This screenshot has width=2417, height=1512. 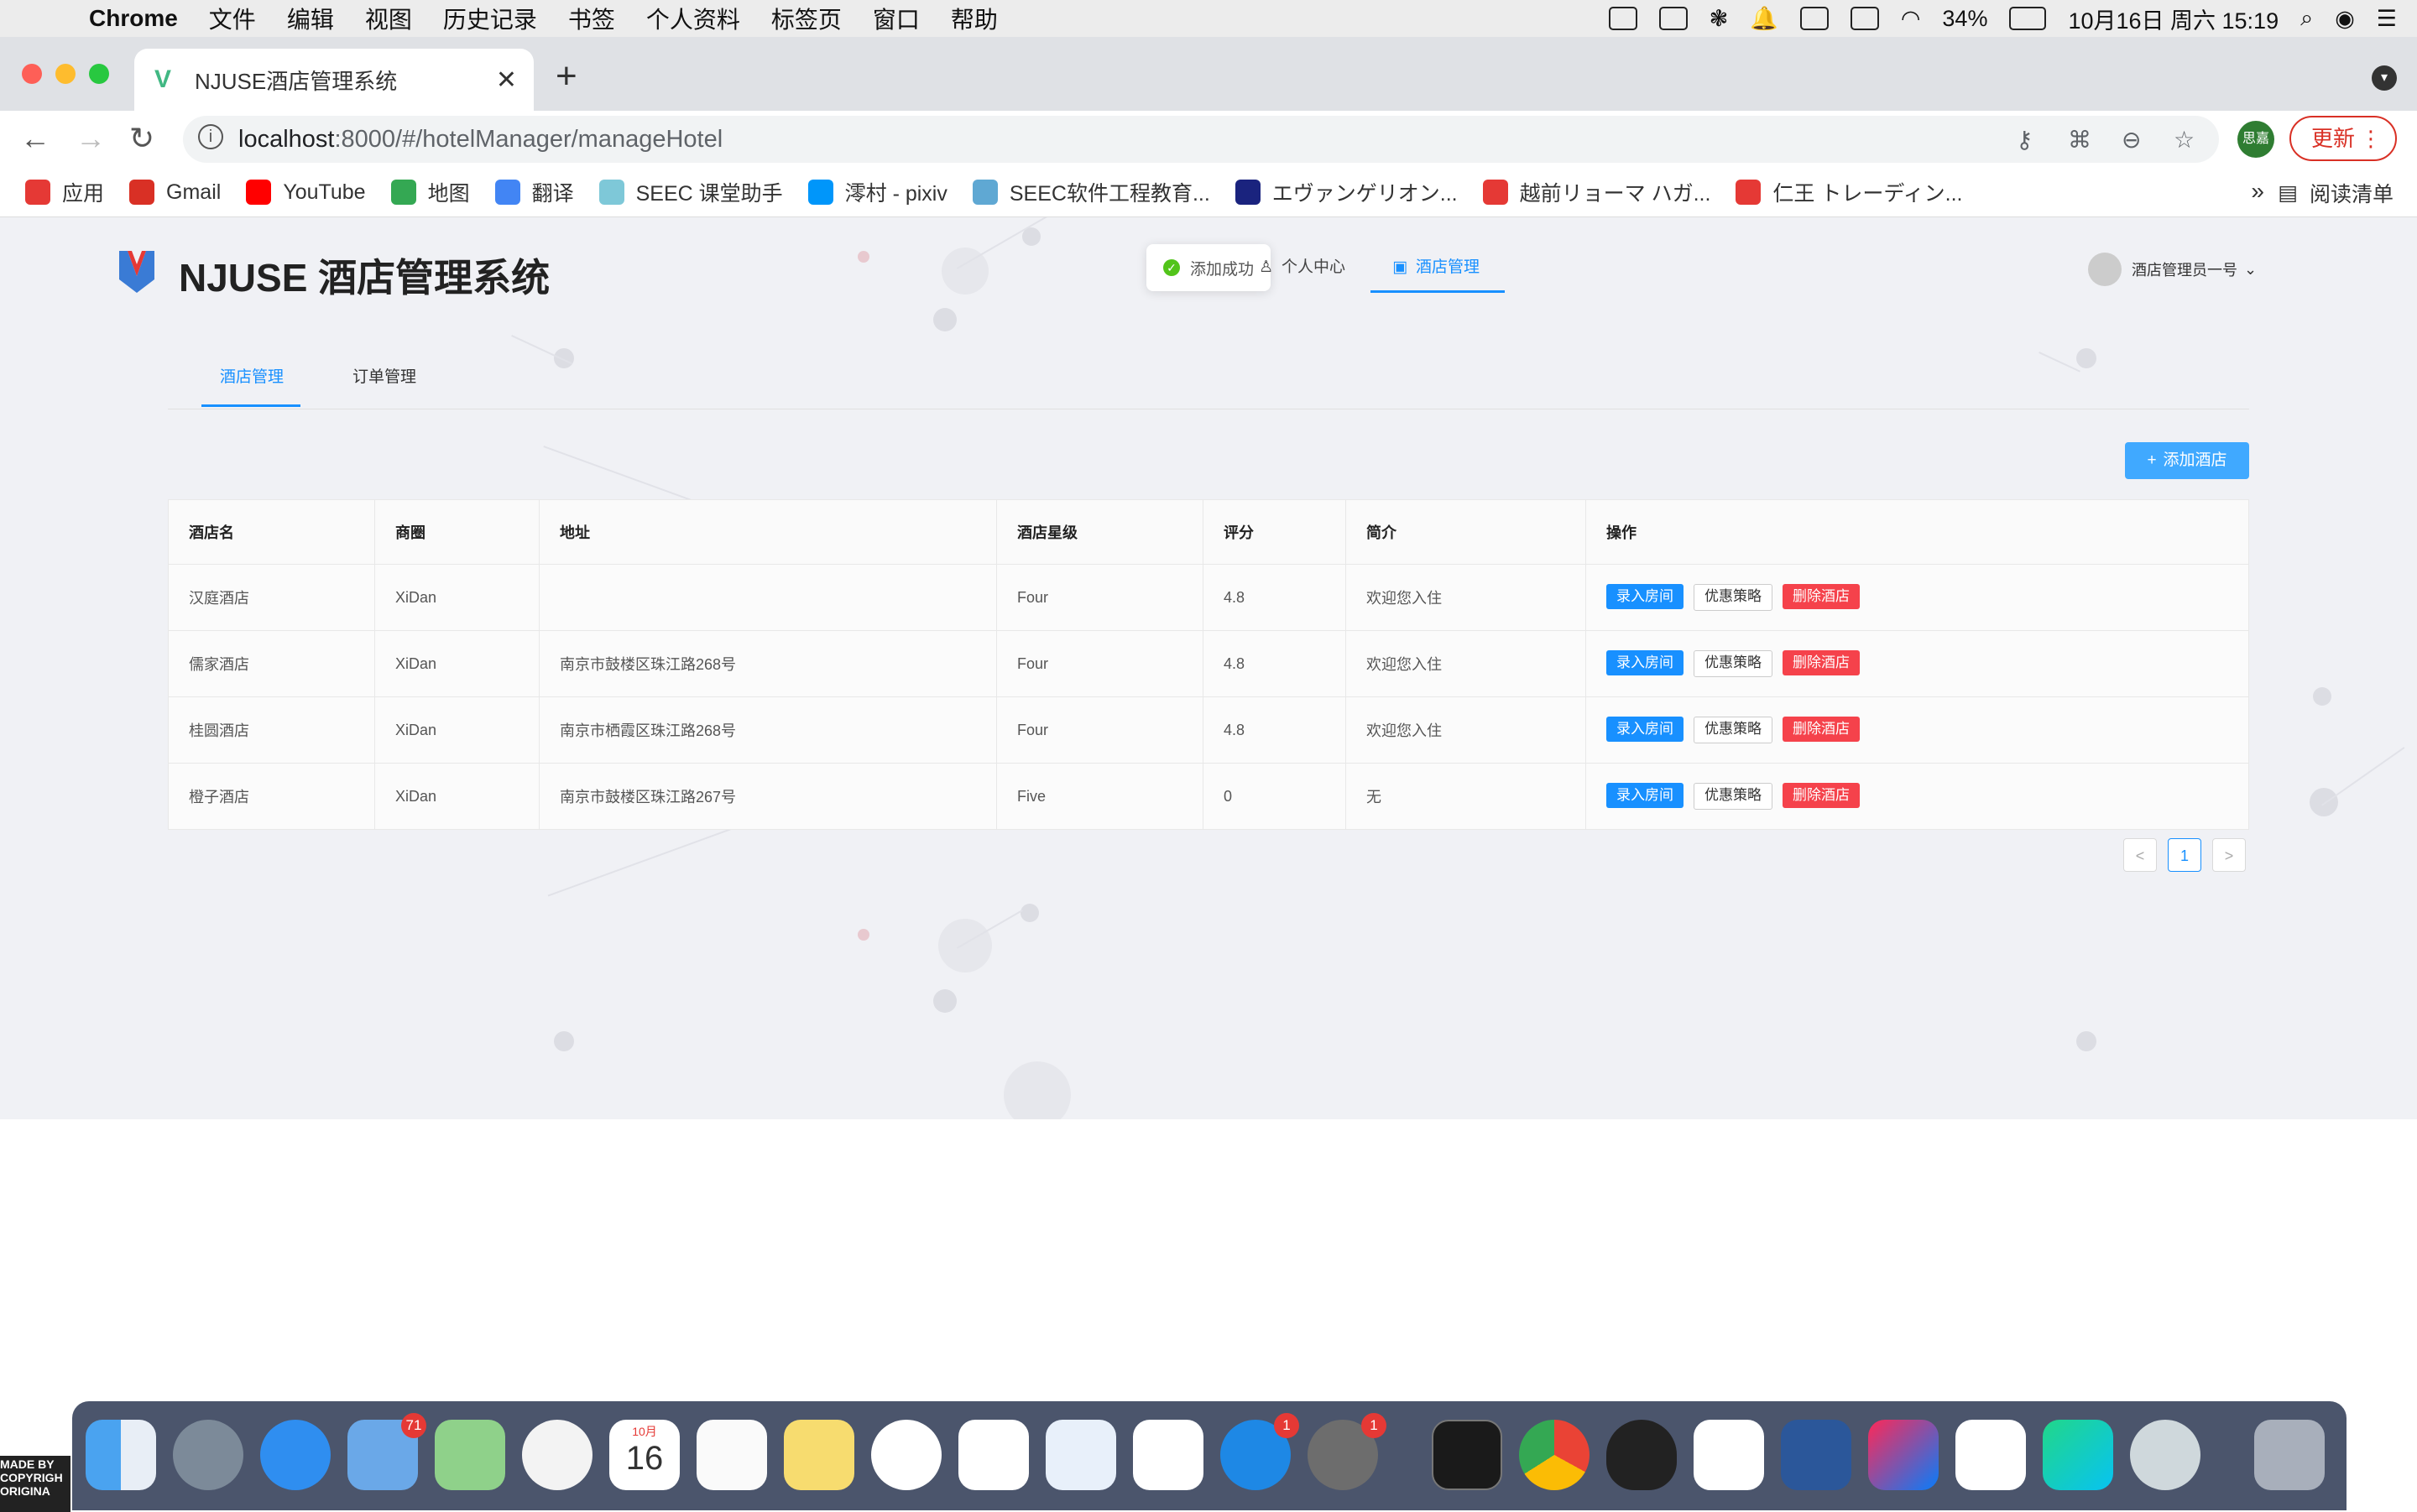 I want to click on maps-icon, so click(x=470, y=1455).